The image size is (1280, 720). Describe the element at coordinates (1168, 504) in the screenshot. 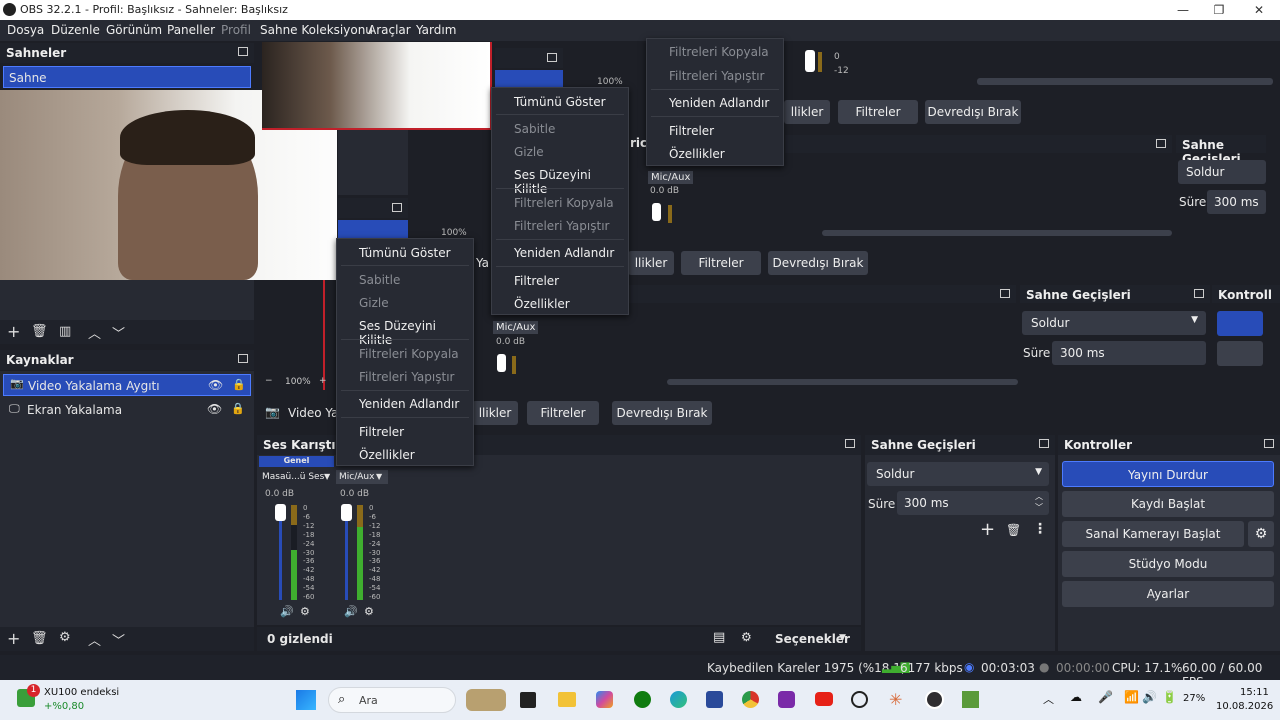

I see `start-recording-button: Kaydı Başlat` at that location.